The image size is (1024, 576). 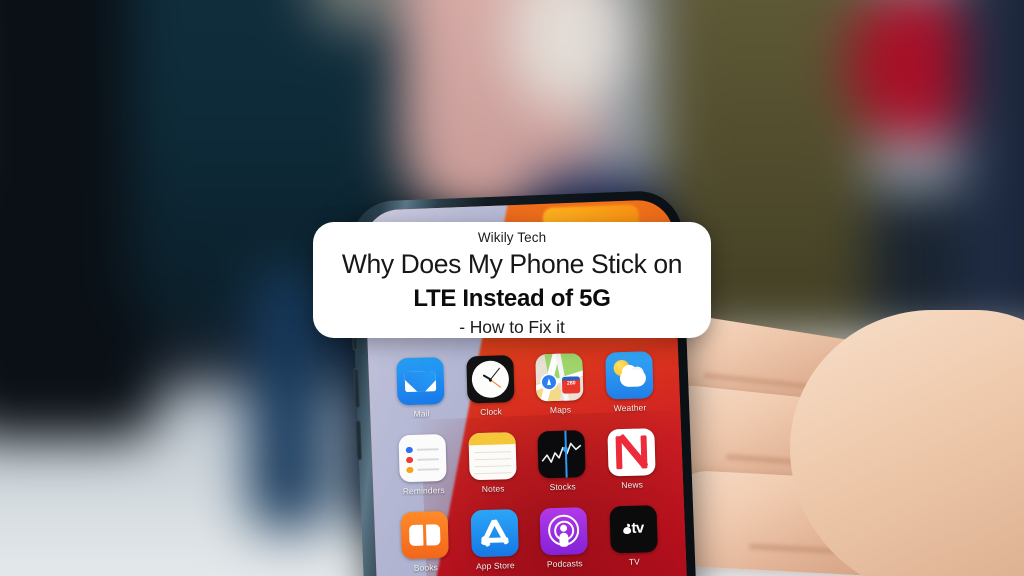 I want to click on app-label: Stocks, so click(x=562, y=487).